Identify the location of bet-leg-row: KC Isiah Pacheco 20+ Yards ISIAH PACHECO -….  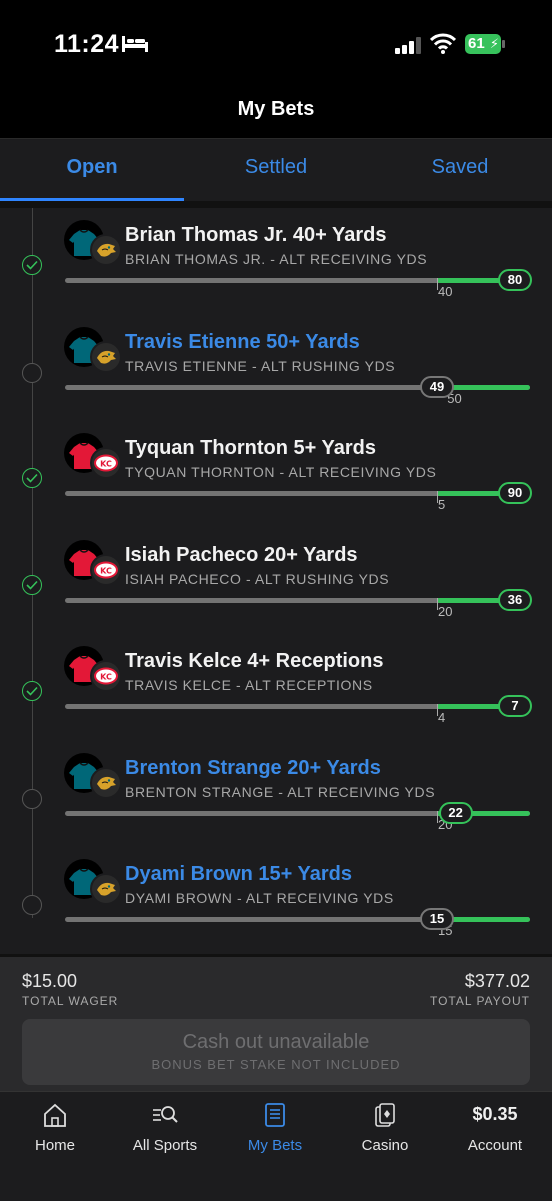
(276, 581).